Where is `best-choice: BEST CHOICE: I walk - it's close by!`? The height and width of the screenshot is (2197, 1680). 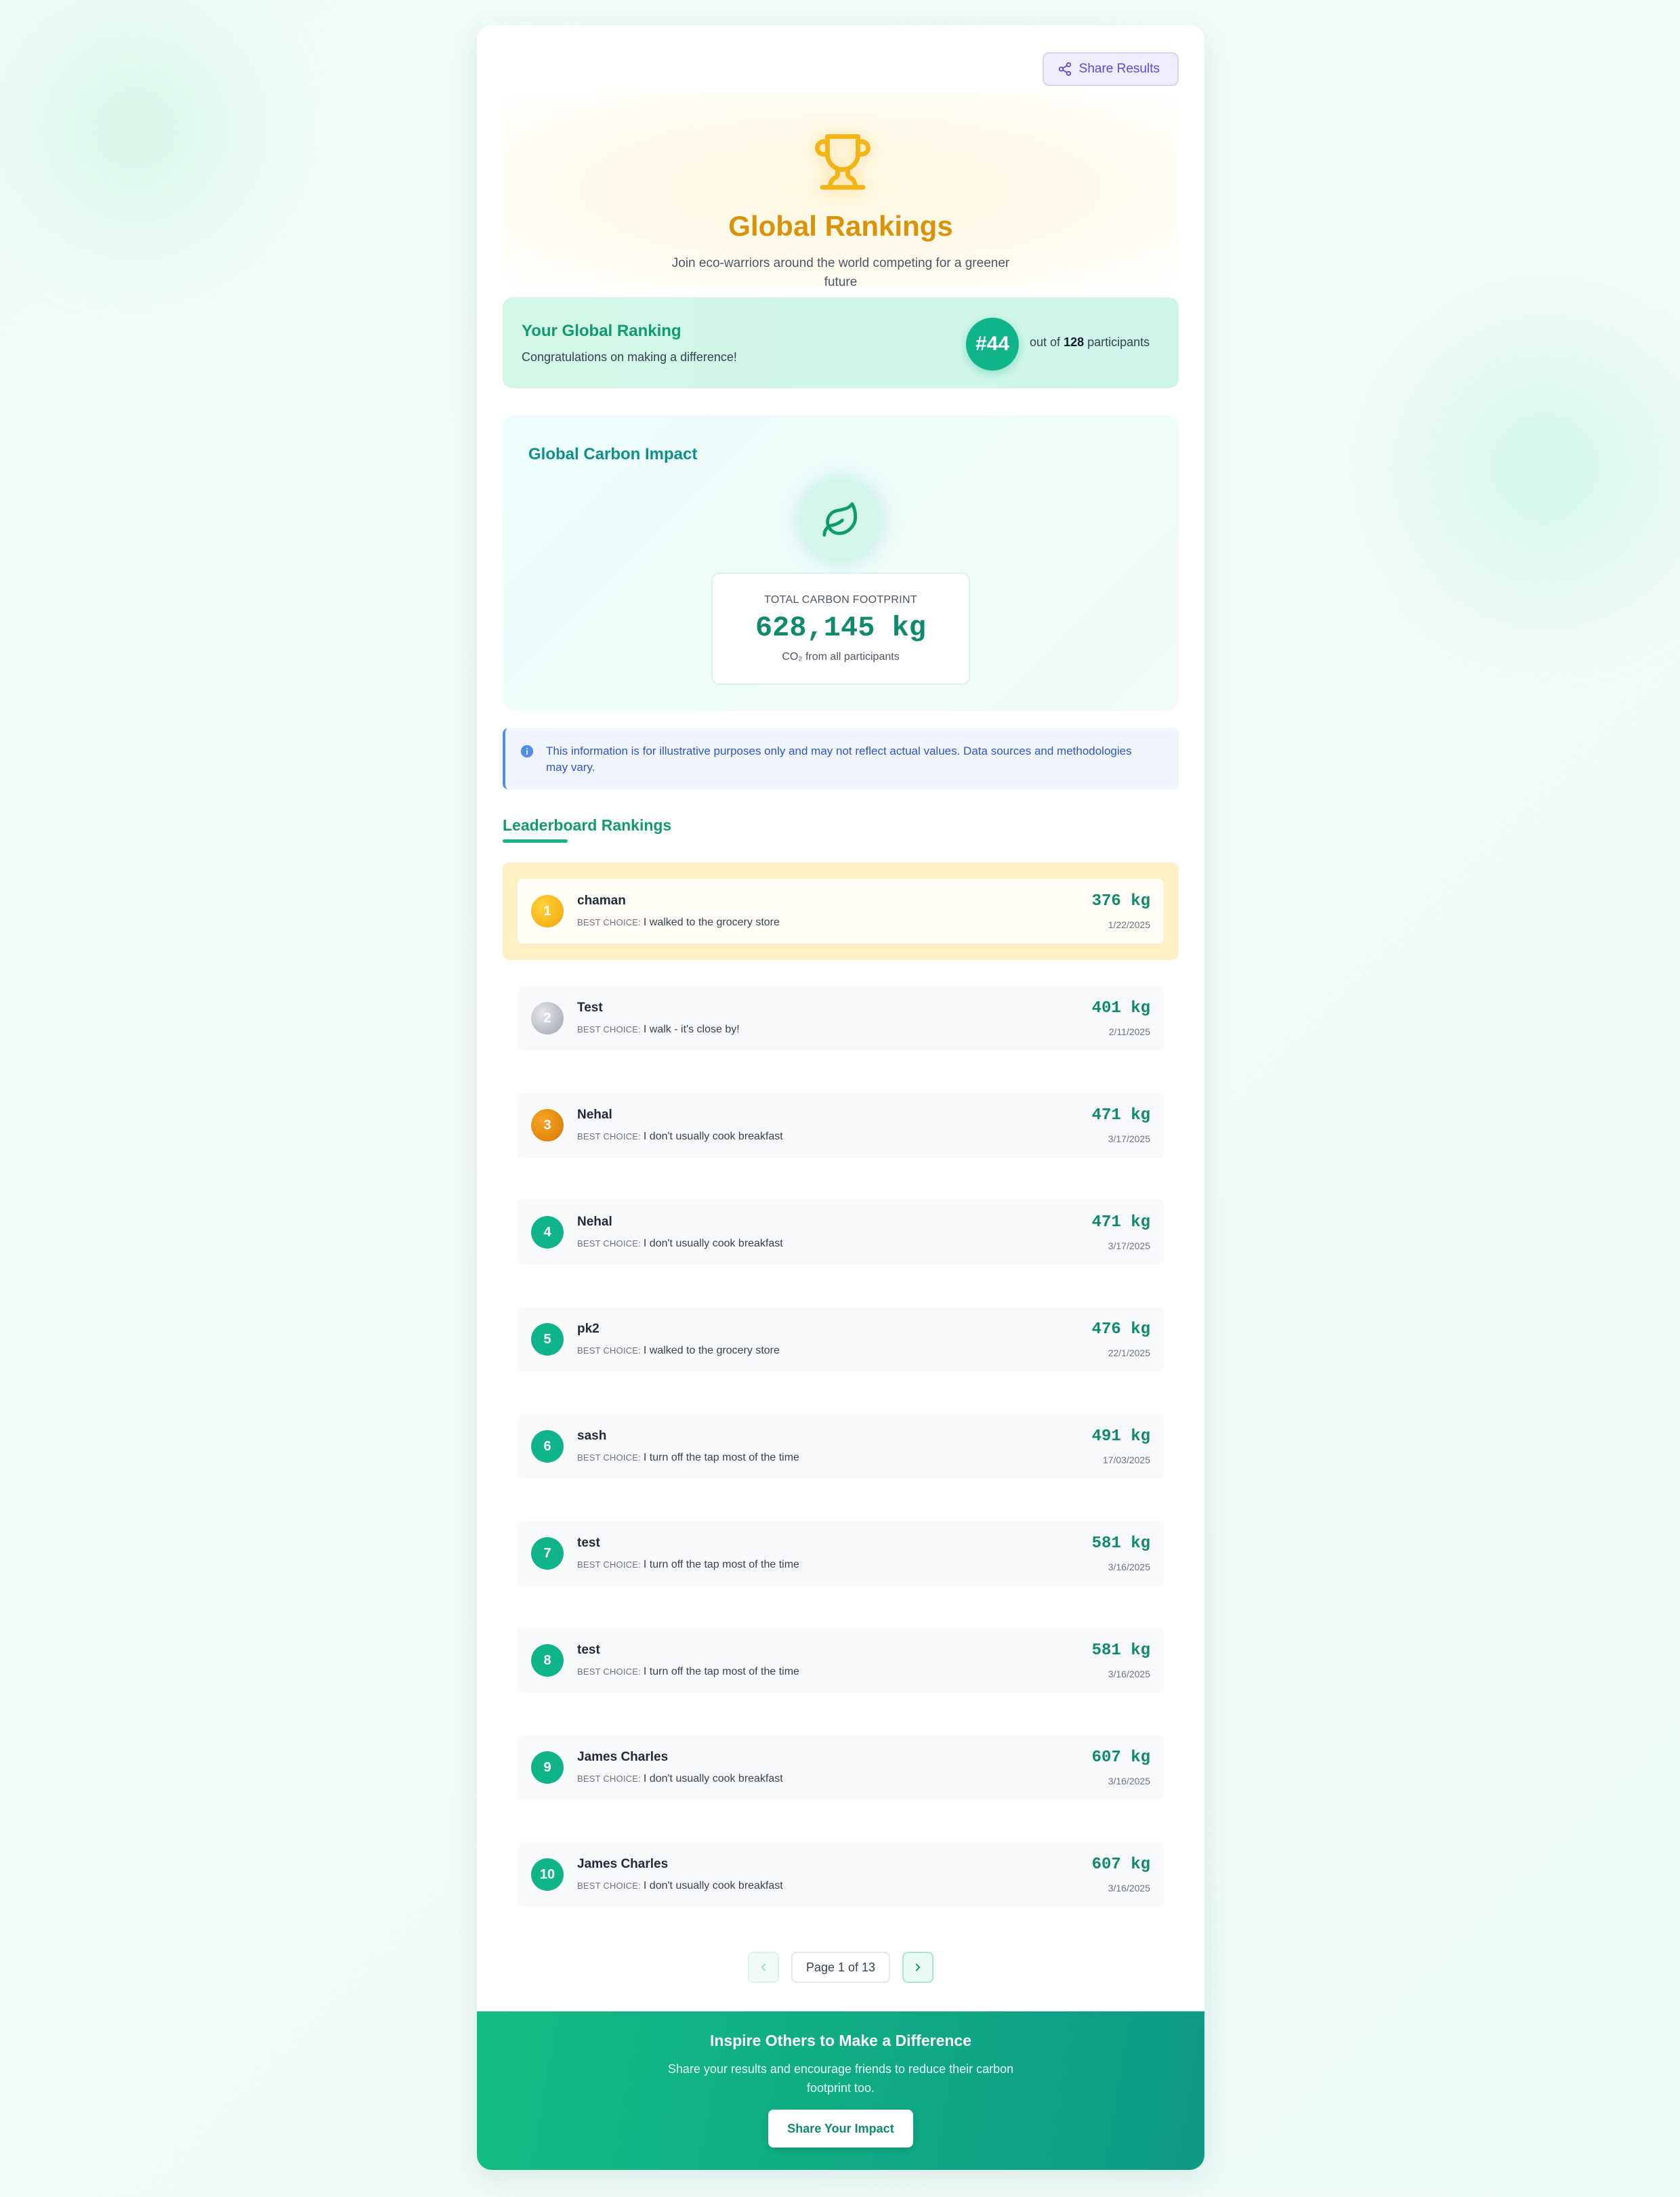 best-choice: BEST CHOICE: I walk - it's close by! is located at coordinates (658, 1030).